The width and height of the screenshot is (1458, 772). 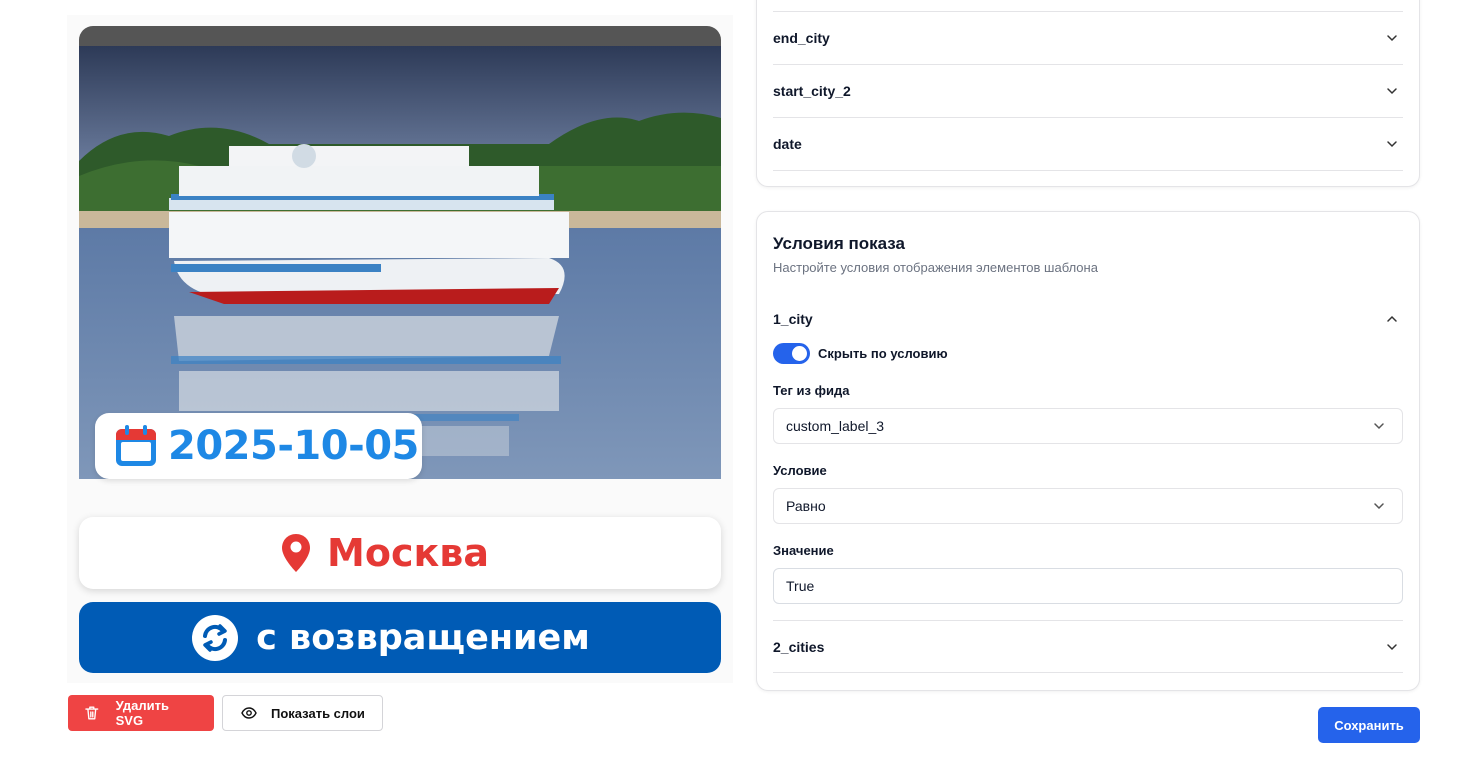 What do you see at coordinates (883, 353) in the screenshot?
I see `hide-by-condition-label: Скрыть по условию` at bounding box center [883, 353].